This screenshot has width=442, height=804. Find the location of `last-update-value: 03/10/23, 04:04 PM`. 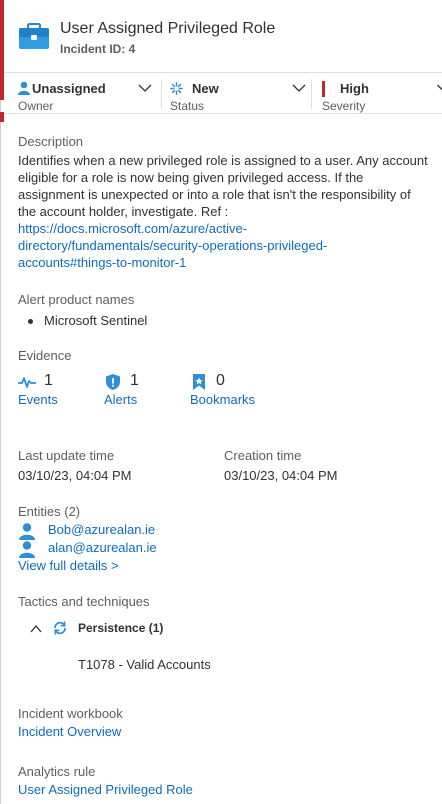

last-update-value: 03/10/23, 04:04 PM is located at coordinates (75, 475).